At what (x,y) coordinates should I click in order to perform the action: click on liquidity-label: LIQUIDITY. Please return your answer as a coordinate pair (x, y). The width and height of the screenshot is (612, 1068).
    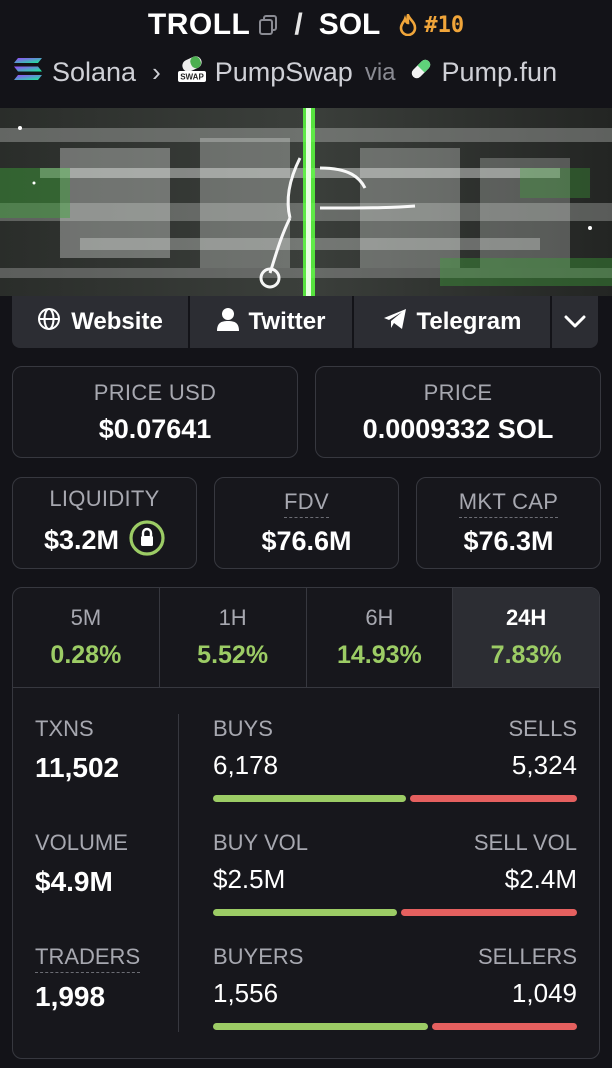
    Looking at the image, I should click on (104, 498).